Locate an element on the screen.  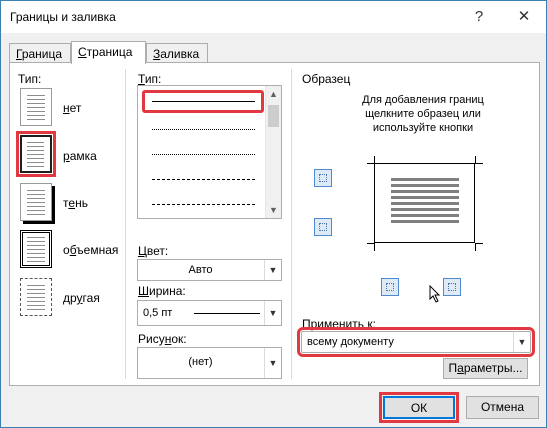
left-border-button is located at coordinates (390, 287).